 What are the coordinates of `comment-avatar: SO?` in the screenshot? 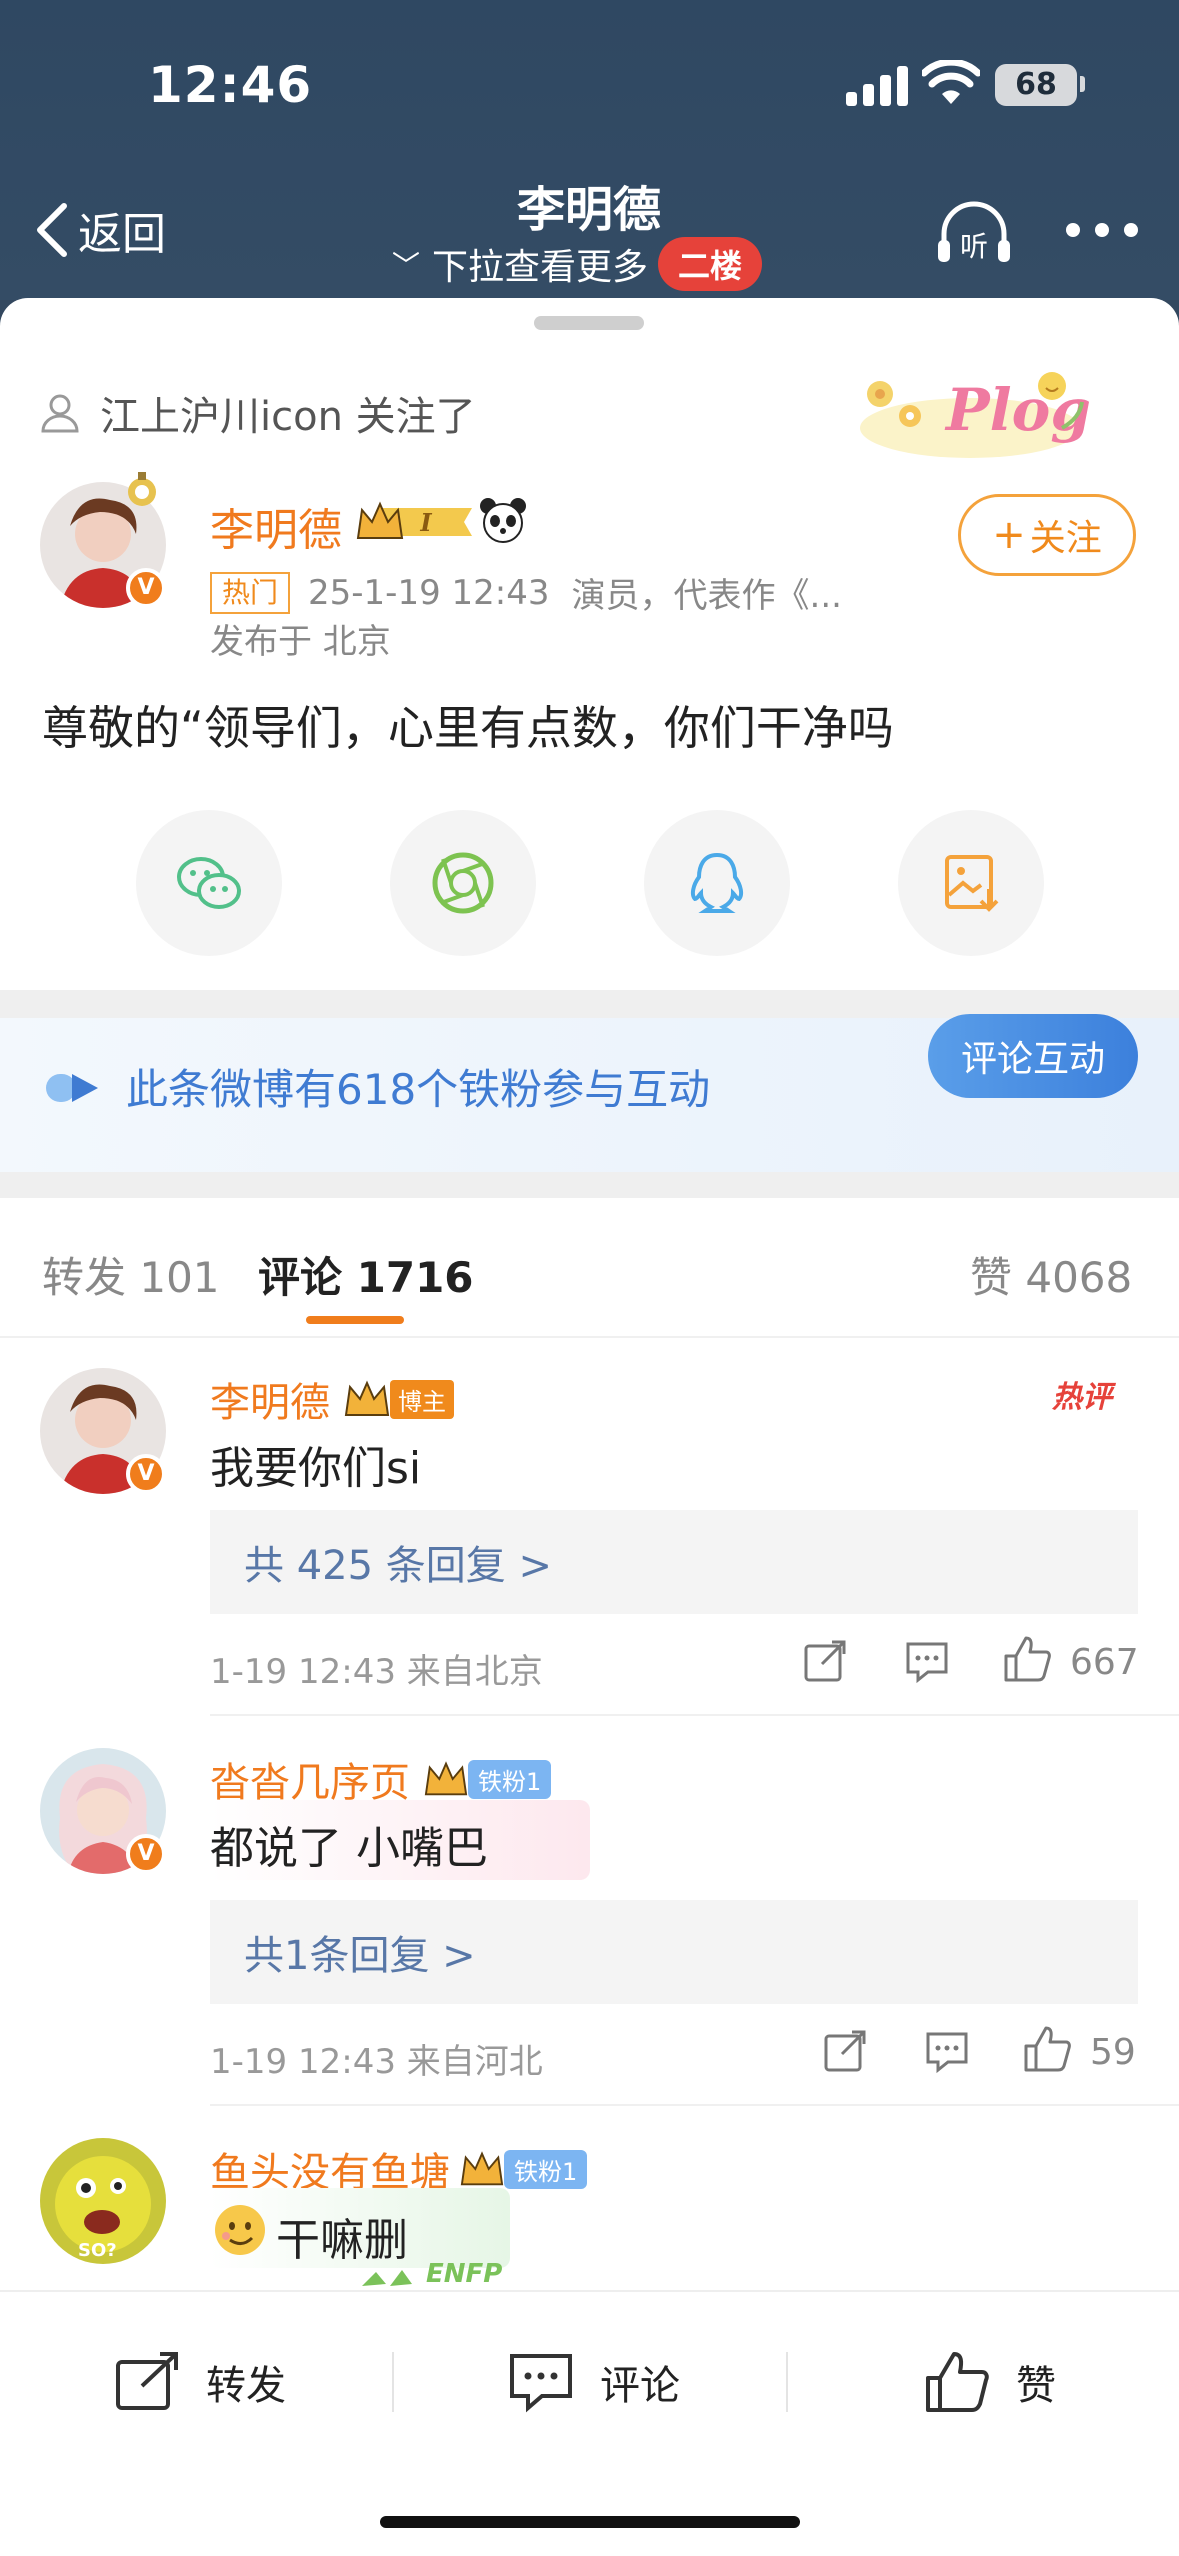 It's located at (103, 2201).